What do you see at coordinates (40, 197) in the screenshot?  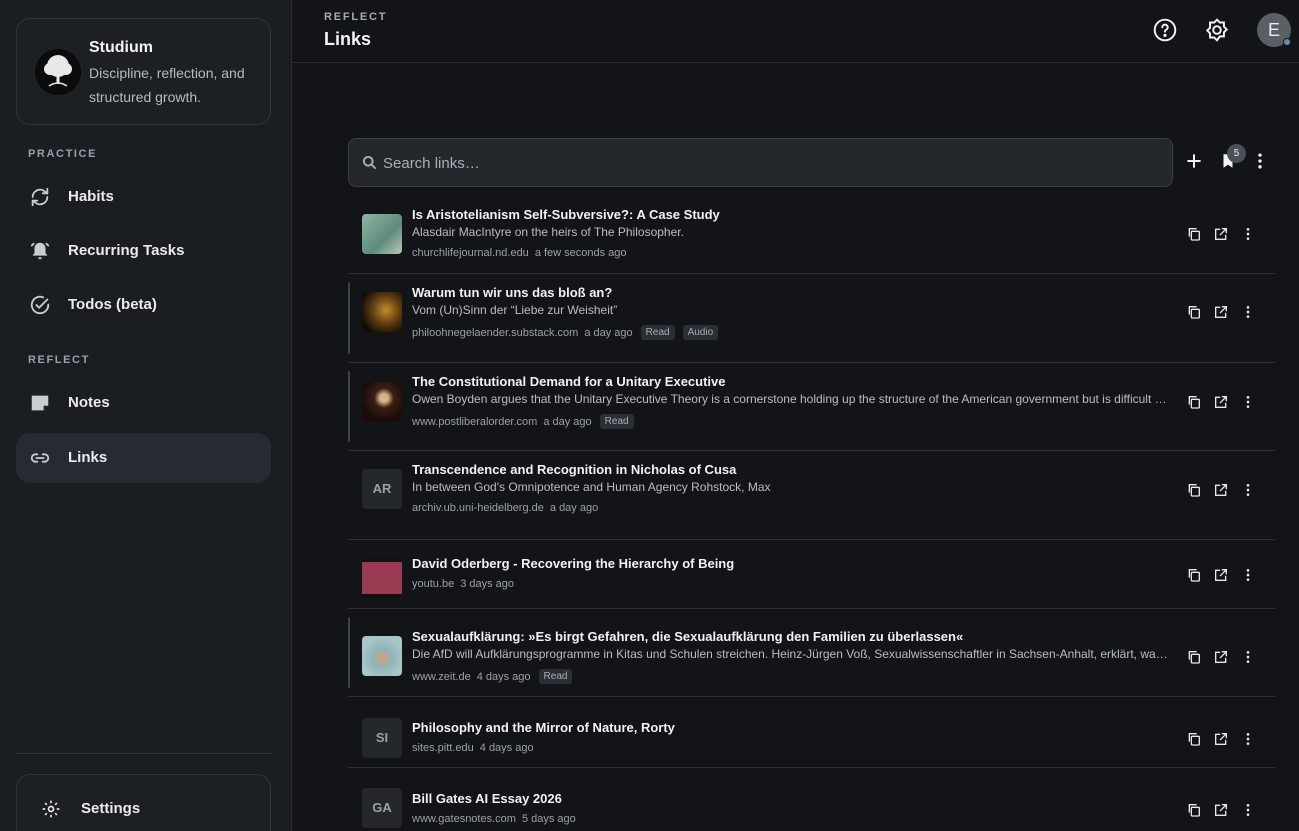 I see `sync-icon` at bounding box center [40, 197].